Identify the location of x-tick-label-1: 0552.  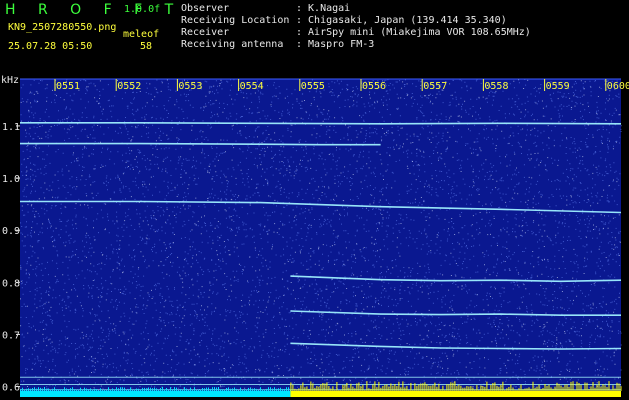
(129, 86).